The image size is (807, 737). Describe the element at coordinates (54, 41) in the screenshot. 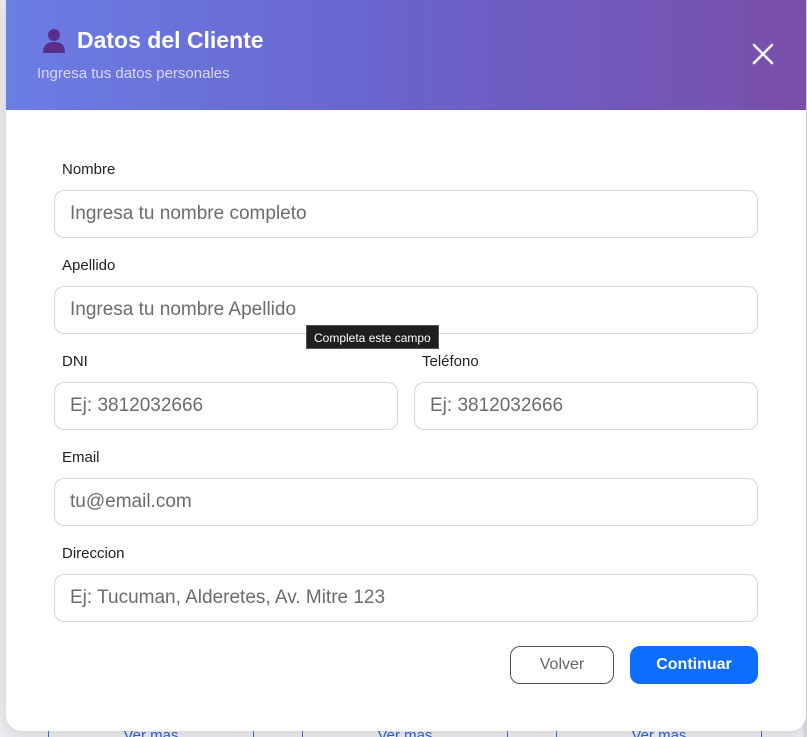

I see `user-icon` at that location.